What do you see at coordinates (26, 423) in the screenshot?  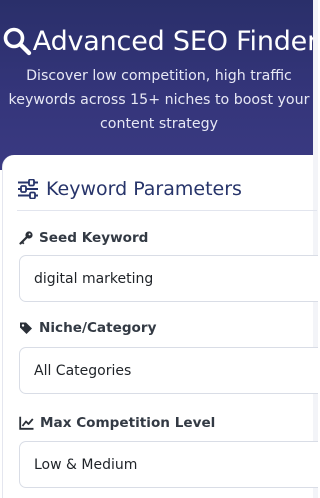 I see `chart-line-icon` at bounding box center [26, 423].